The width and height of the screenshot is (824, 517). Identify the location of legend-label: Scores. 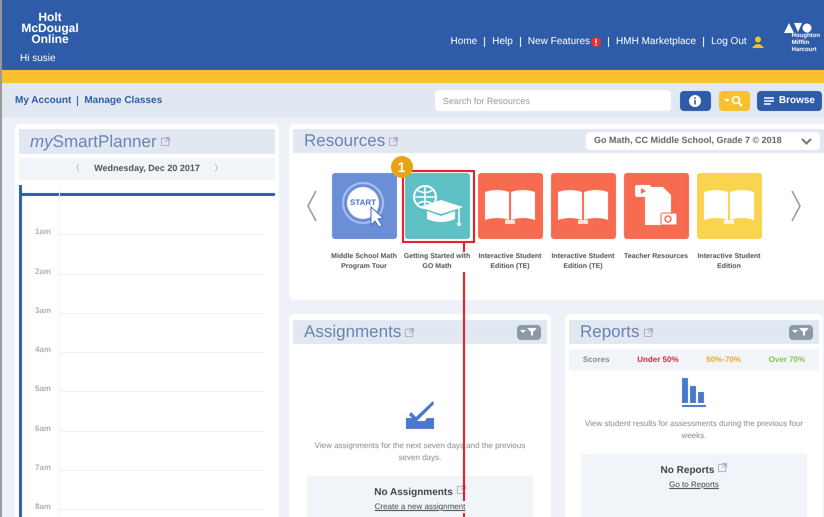
(596, 360).